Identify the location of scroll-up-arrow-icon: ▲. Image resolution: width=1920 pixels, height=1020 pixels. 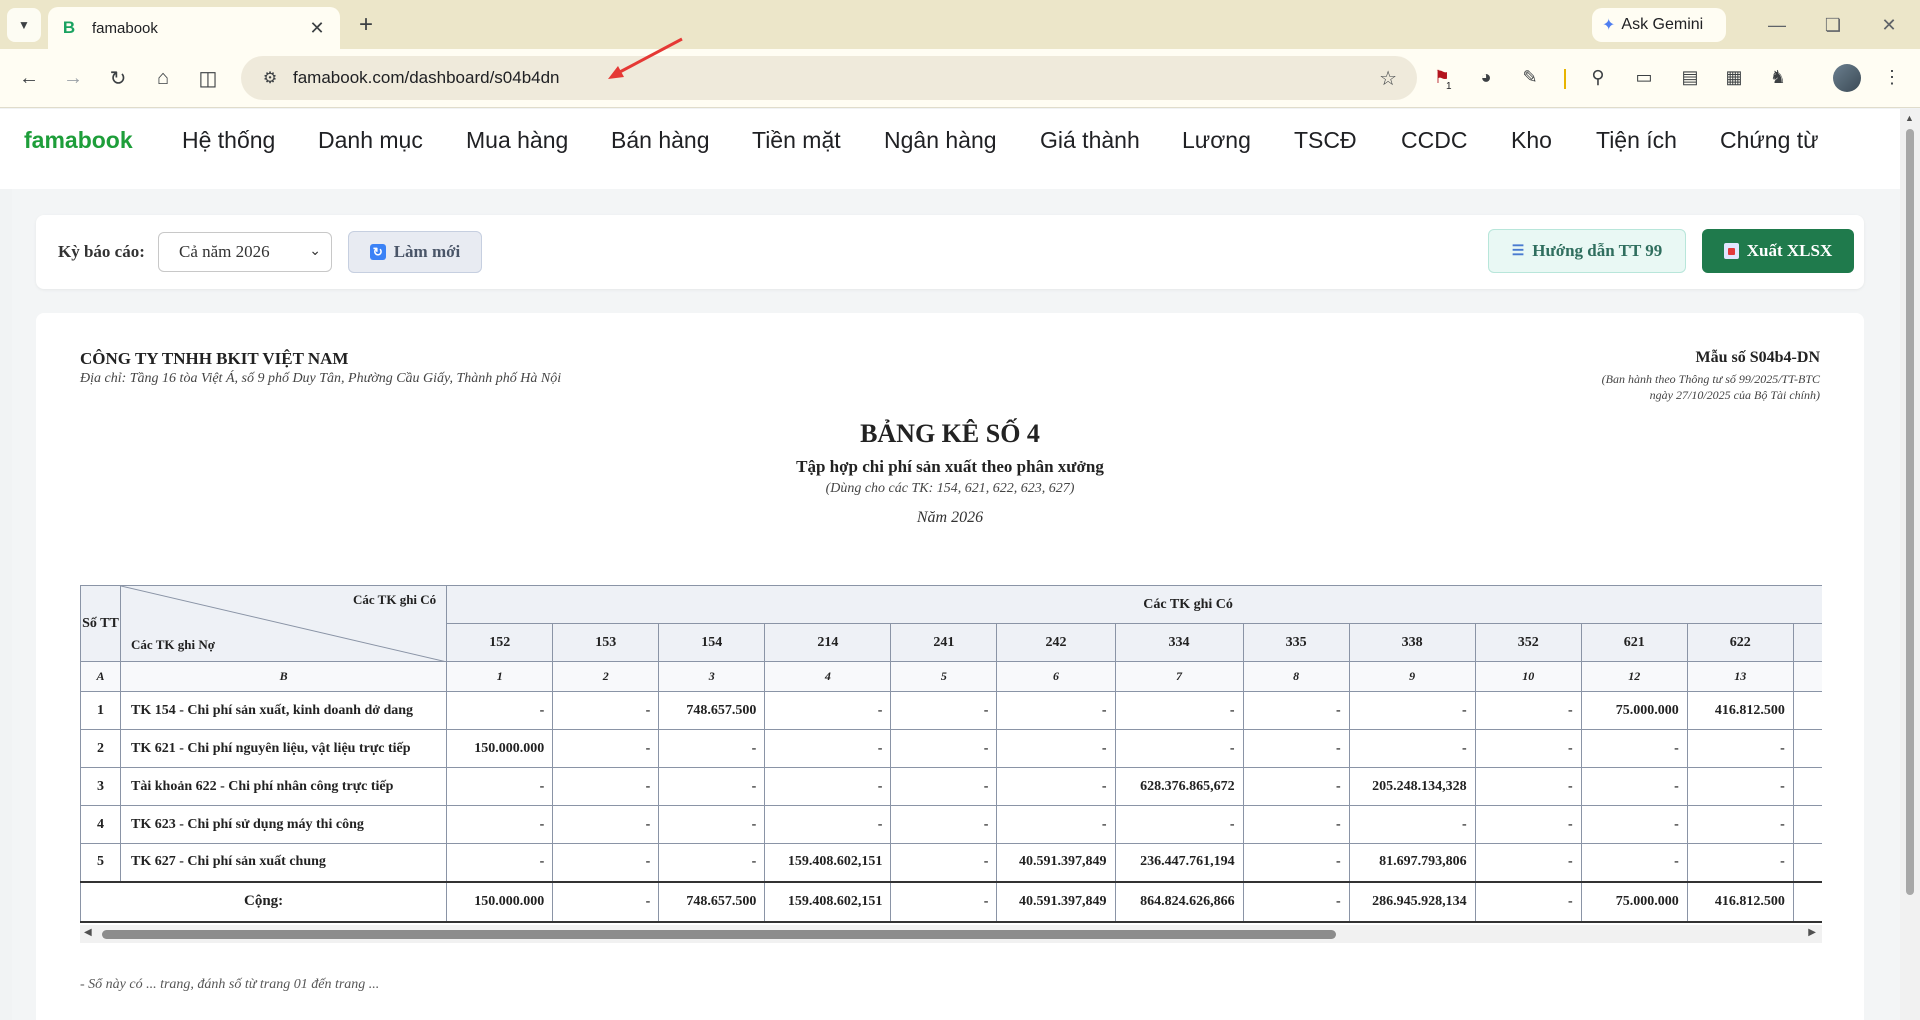
(1909, 118).